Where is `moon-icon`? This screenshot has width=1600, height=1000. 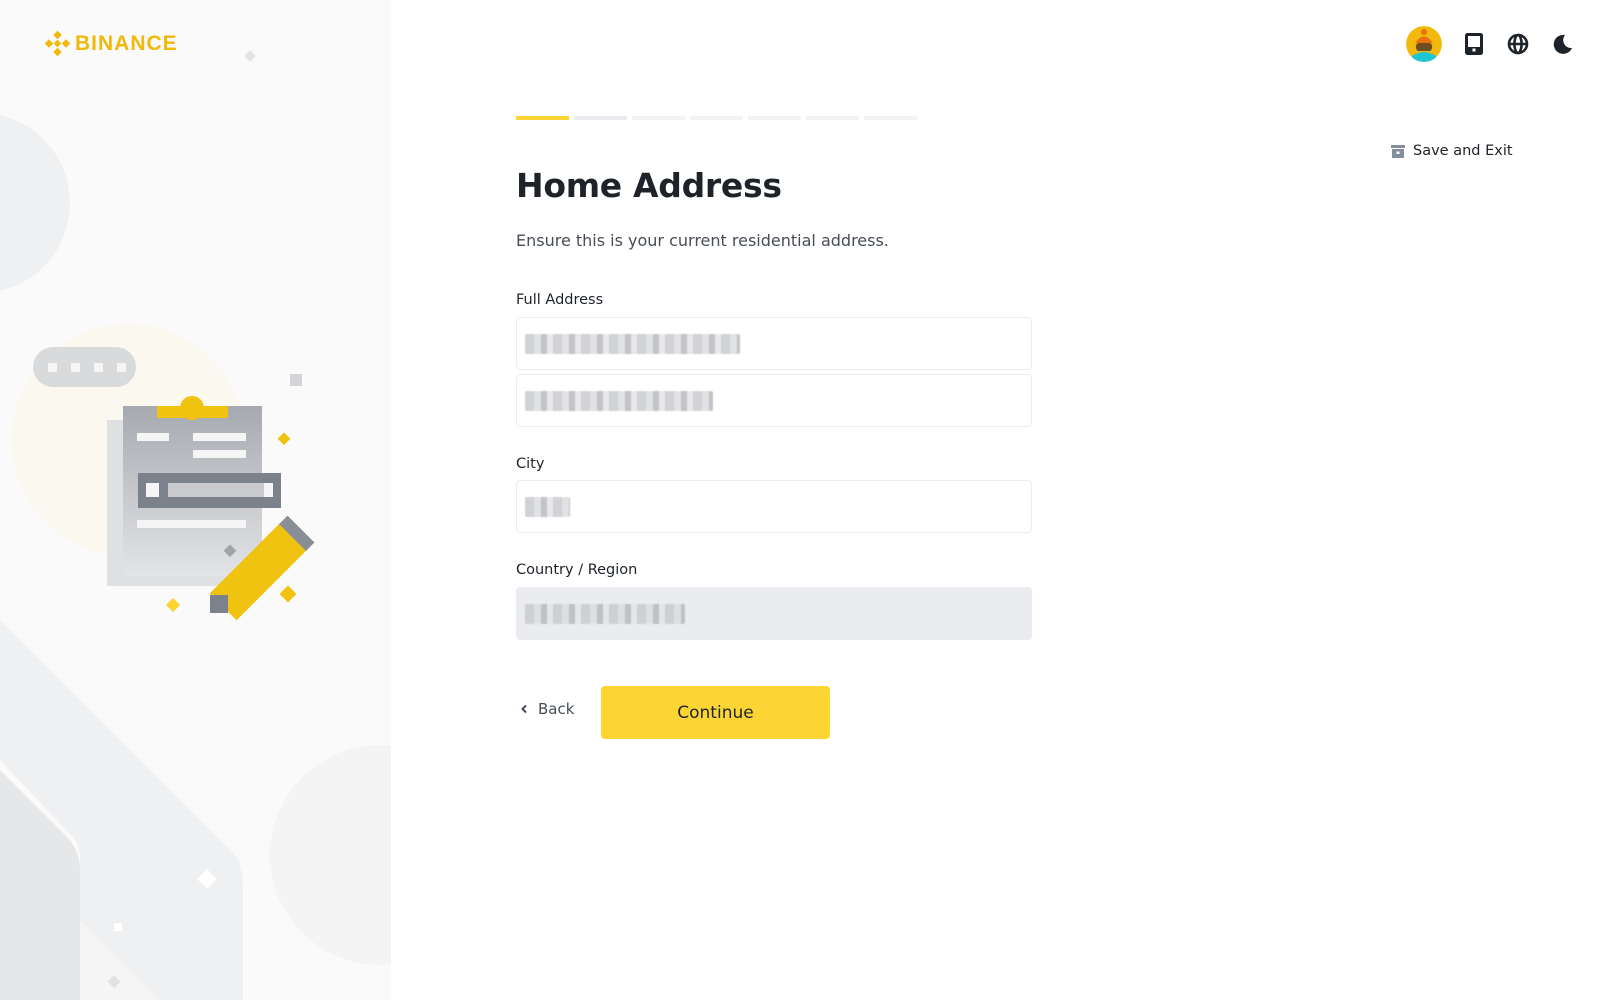
moon-icon is located at coordinates (1562, 44).